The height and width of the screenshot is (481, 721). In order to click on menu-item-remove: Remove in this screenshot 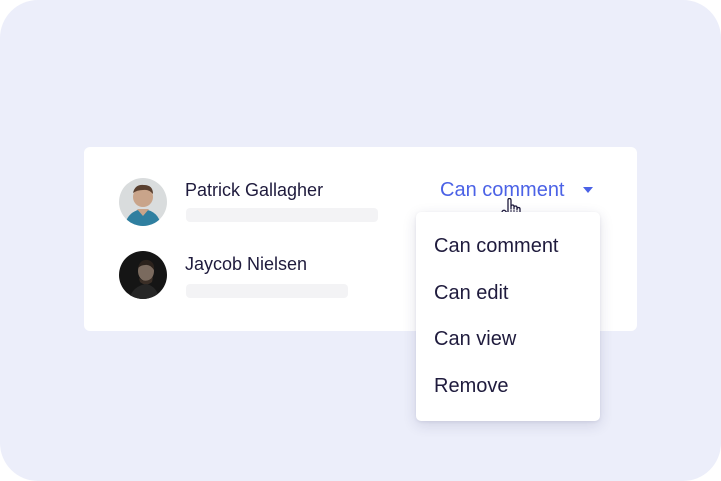, I will do `click(471, 386)`.